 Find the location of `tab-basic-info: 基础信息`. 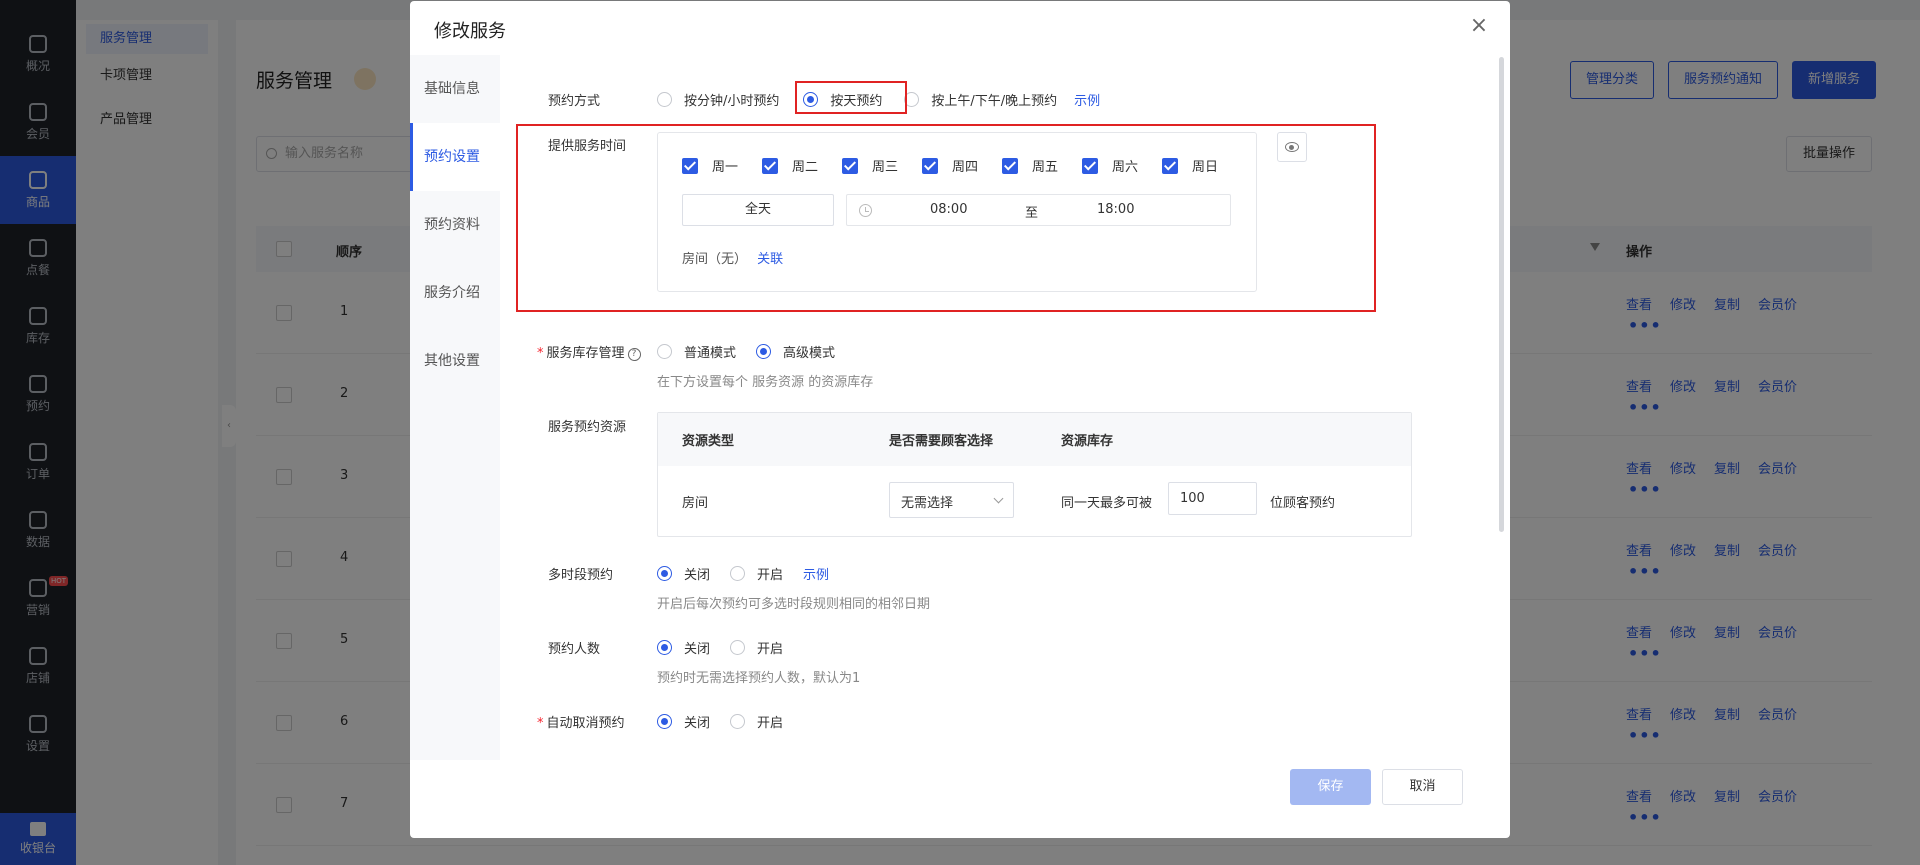

tab-basic-info: 基础信息 is located at coordinates (455, 89).